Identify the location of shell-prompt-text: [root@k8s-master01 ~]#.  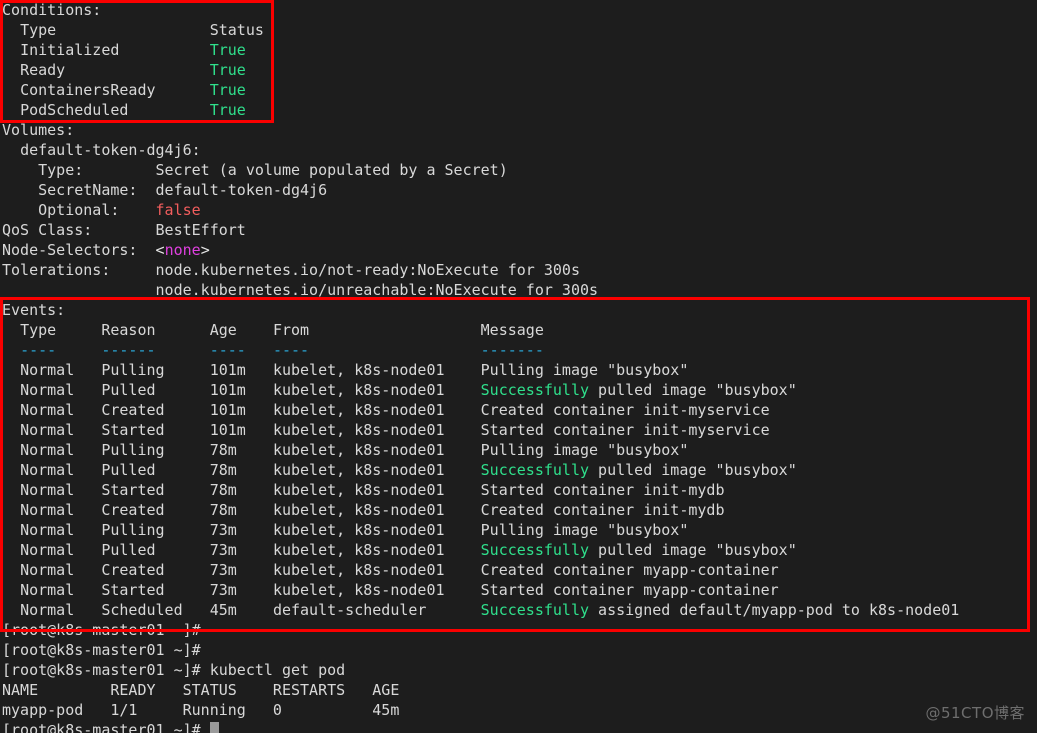
(106, 670).